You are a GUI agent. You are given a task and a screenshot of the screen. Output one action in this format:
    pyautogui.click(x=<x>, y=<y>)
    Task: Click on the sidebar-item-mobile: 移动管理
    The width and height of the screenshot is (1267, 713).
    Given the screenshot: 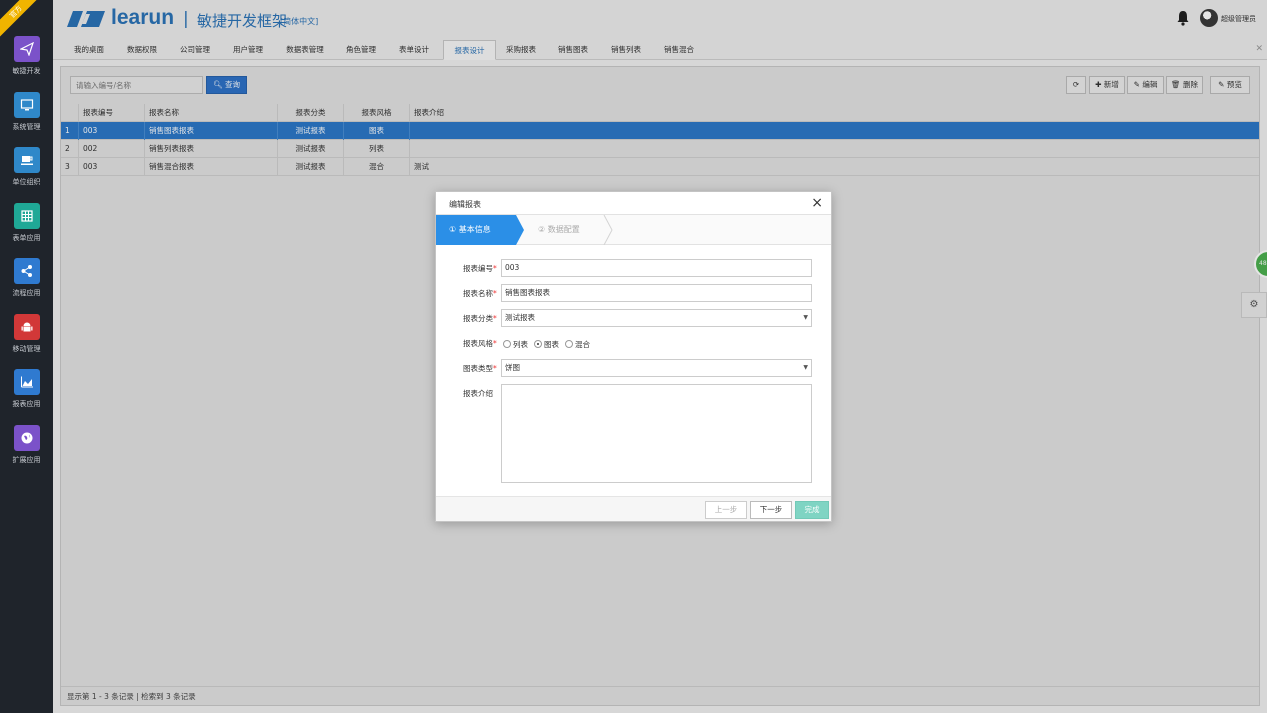 What is the action you would take?
    pyautogui.click(x=26, y=339)
    